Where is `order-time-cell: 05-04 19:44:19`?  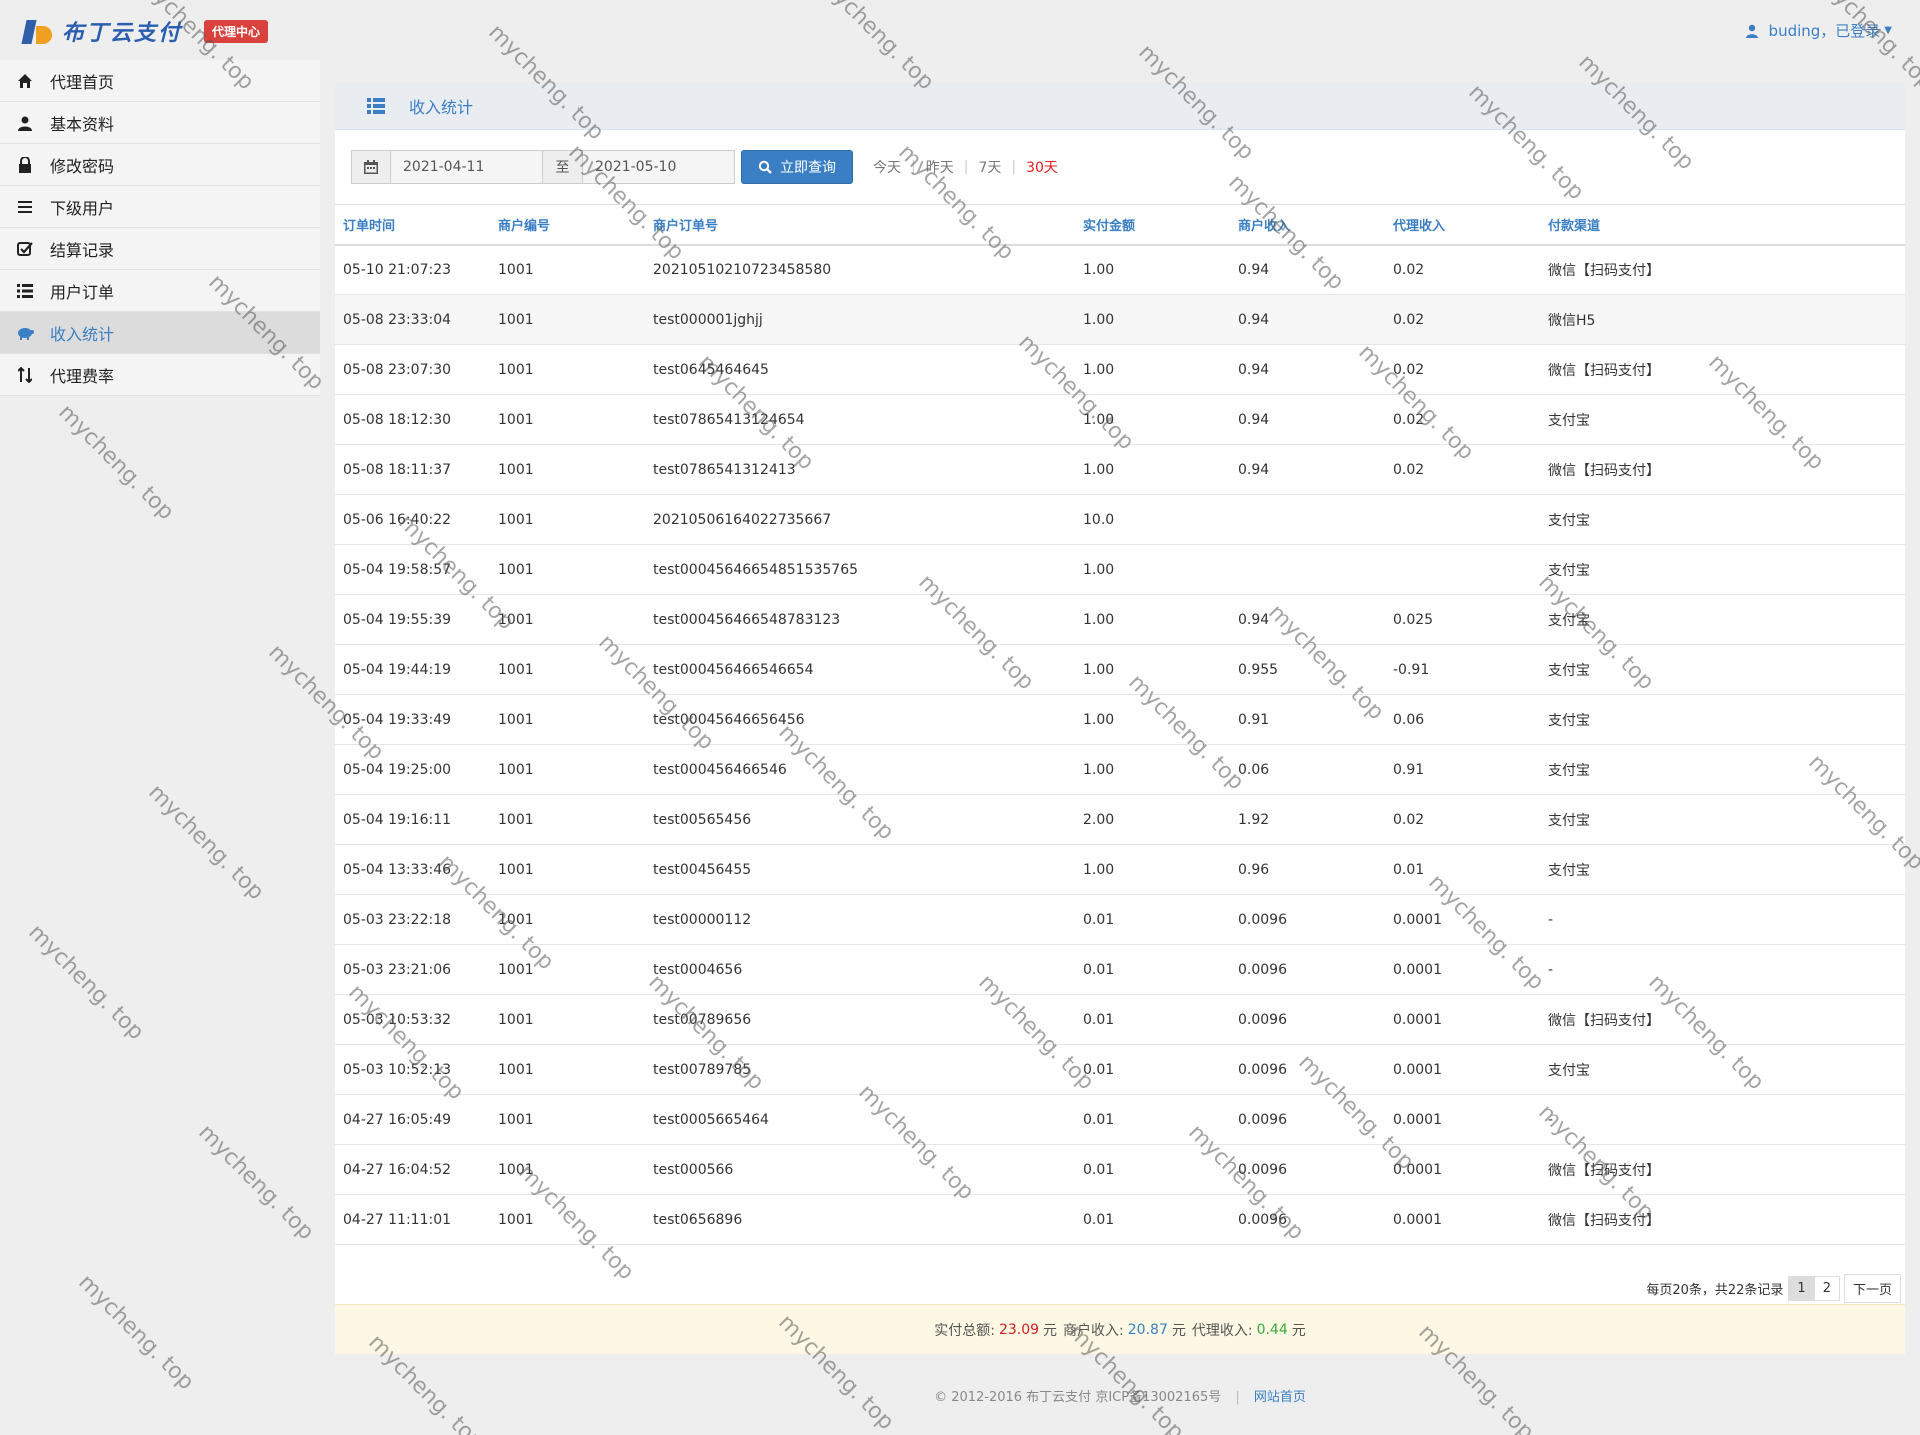
order-time-cell: 05-04 19:44:19 is located at coordinates (412, 669).